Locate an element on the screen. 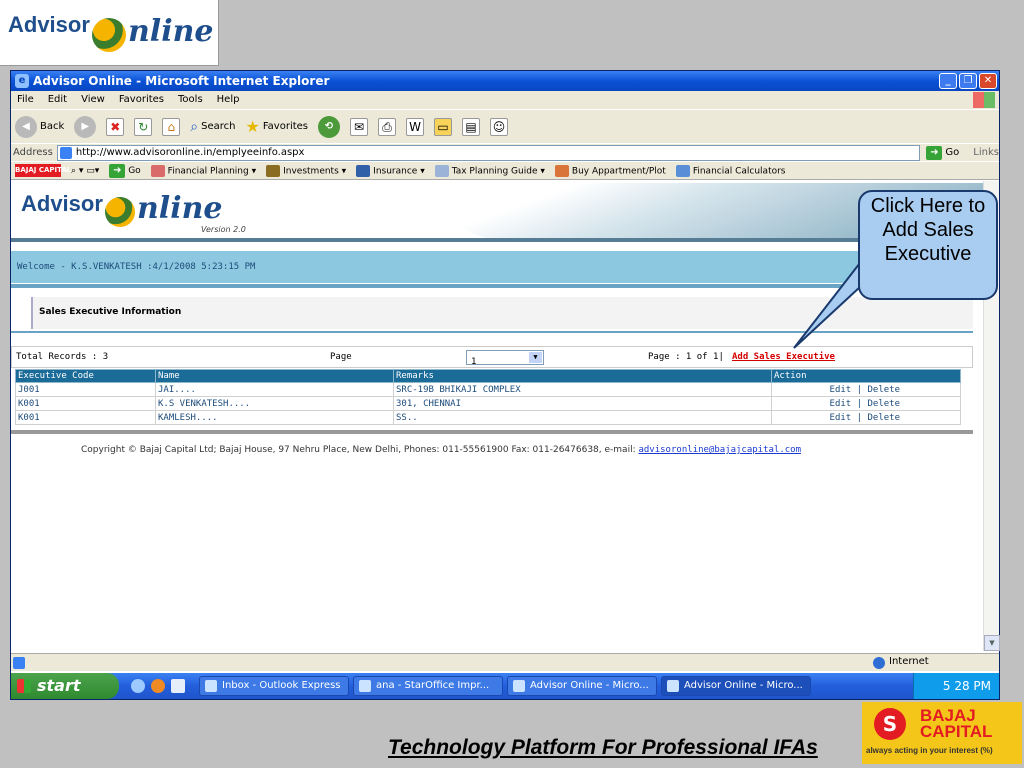 This screenshot has width=1024, height=768. add-sales-executive-link: Add Sales Executive is located at coordinates (783, 357).